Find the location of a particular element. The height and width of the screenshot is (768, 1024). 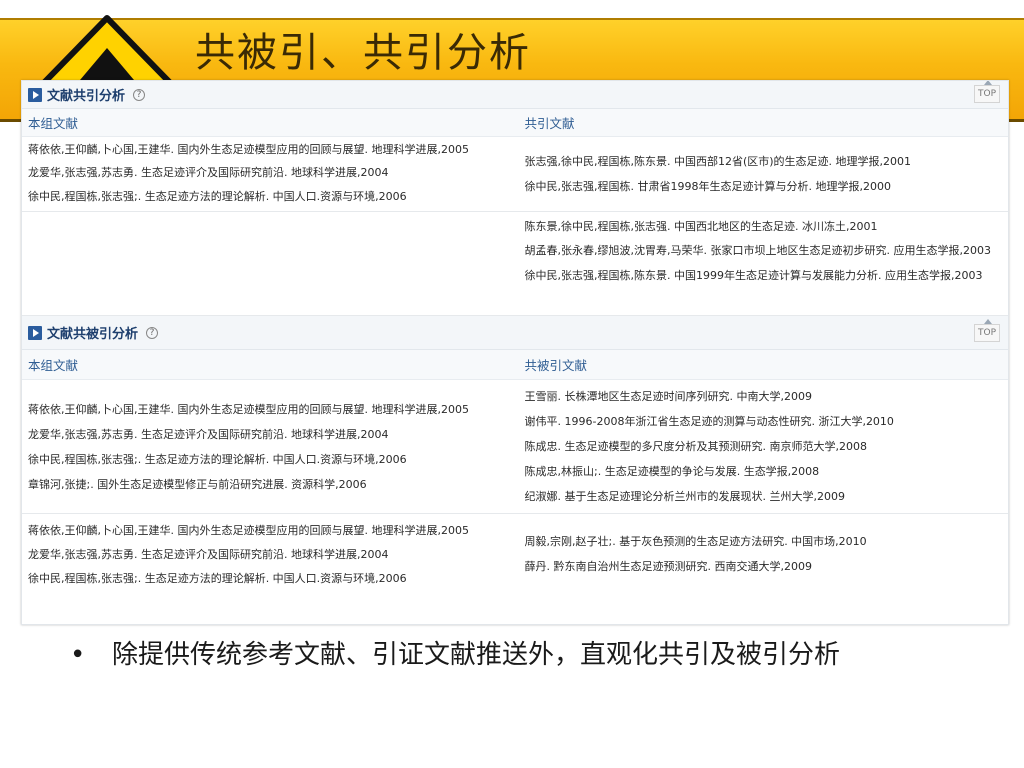

slide-title: 共被引、共引分析 is located at coordinates (363, 53).